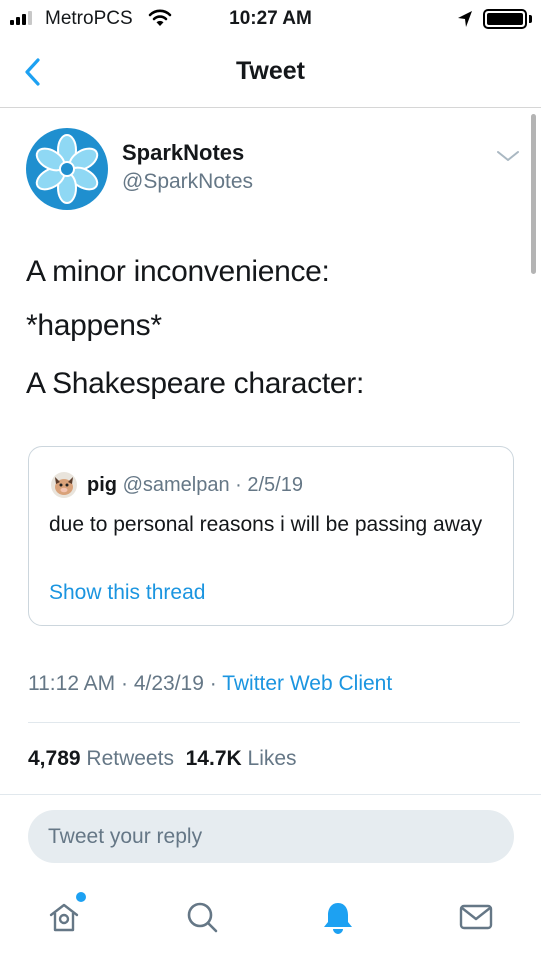  Describe the element at coordinates (178, 271) in the screenshot. I see `tweet-text-line: A minor inconvenience:` at that location.